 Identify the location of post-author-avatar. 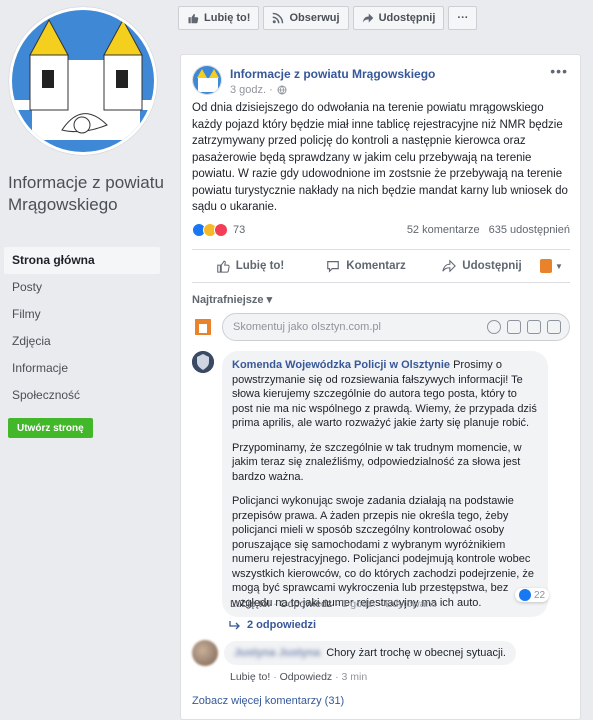
(207, 80).